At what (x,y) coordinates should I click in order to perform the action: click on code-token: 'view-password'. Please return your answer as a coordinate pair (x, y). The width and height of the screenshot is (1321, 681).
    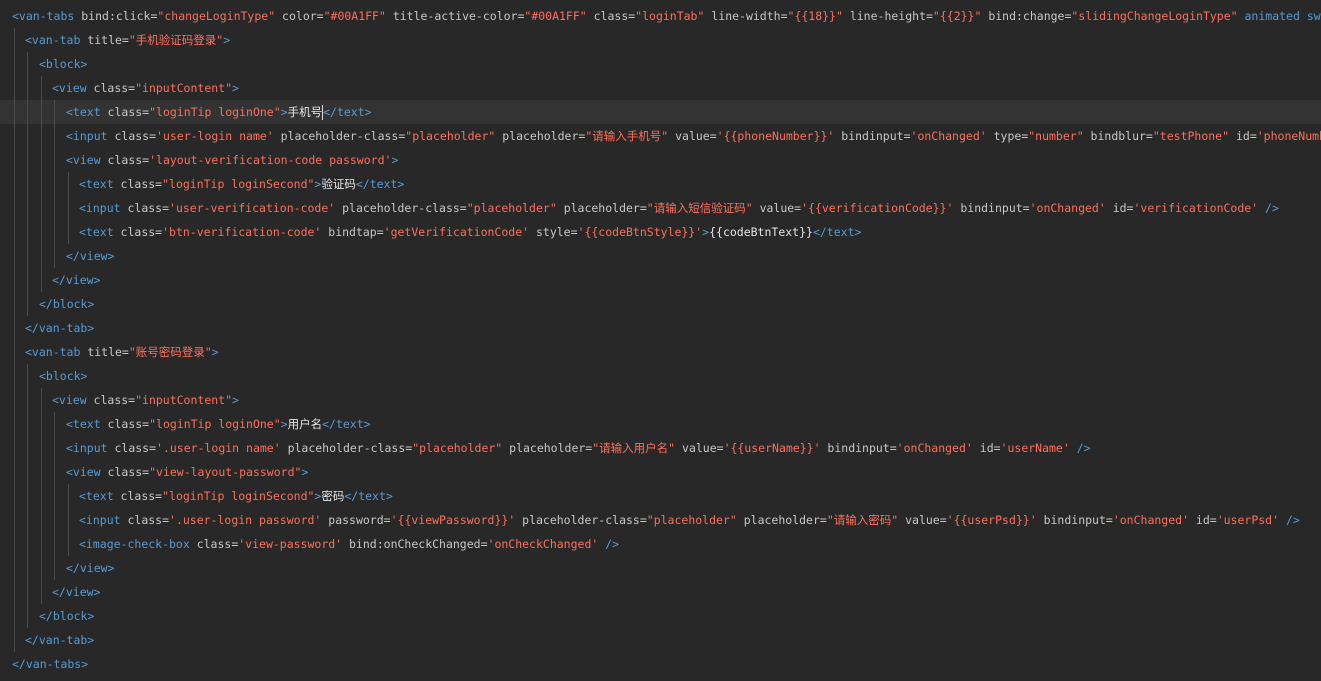
    Looking at the image, I should click on (290, 544).